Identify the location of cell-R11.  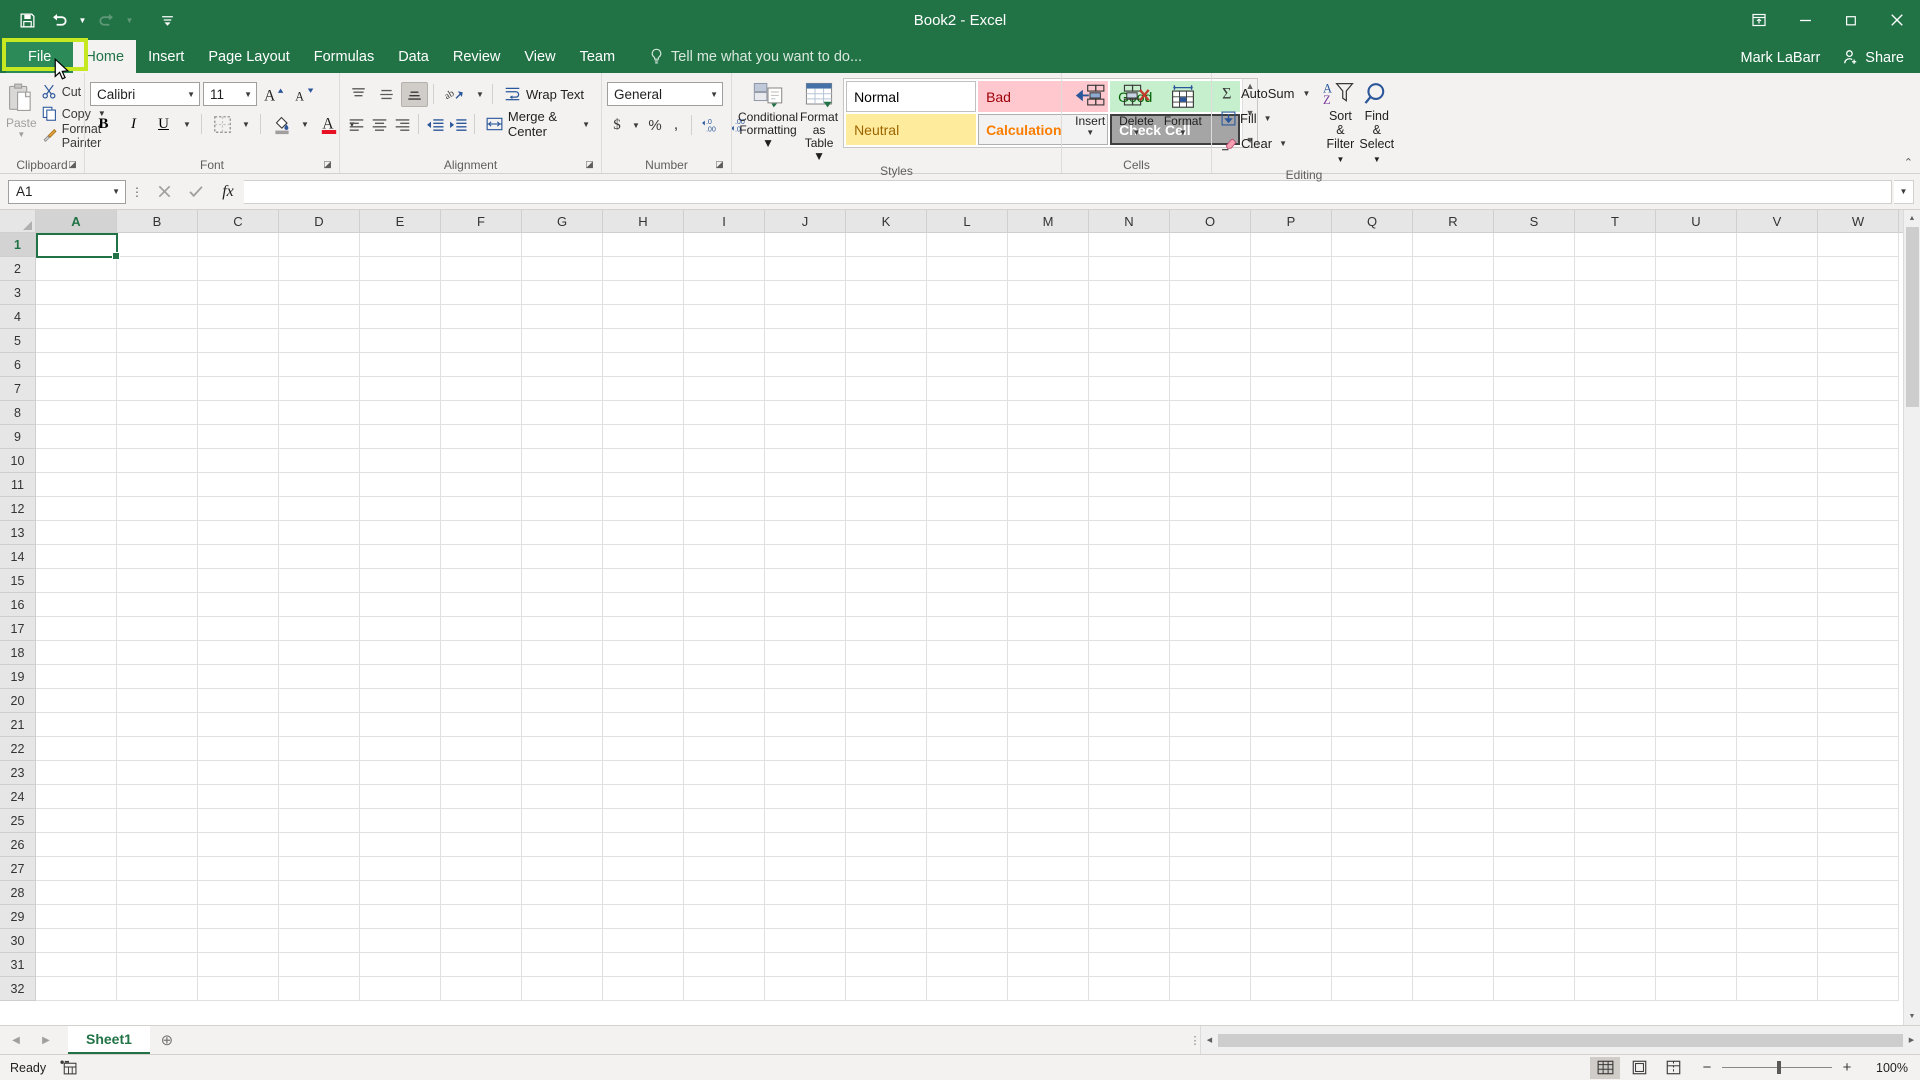
(1453, 485).